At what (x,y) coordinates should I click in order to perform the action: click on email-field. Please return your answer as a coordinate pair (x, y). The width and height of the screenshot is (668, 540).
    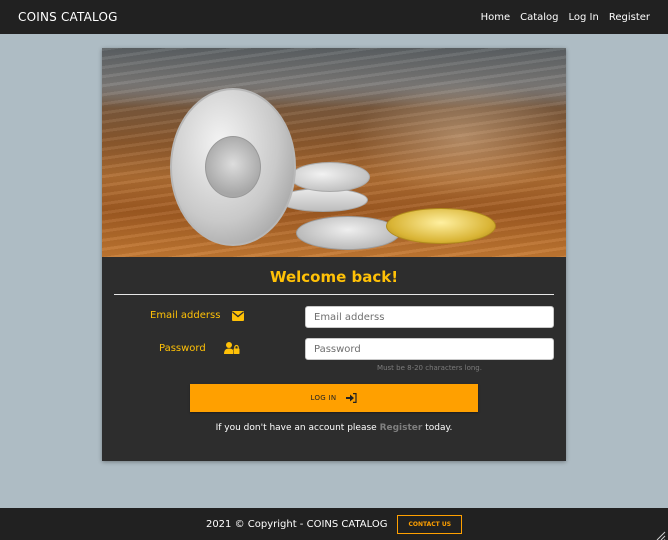
    Looking at the image, I should click on (429, 317).